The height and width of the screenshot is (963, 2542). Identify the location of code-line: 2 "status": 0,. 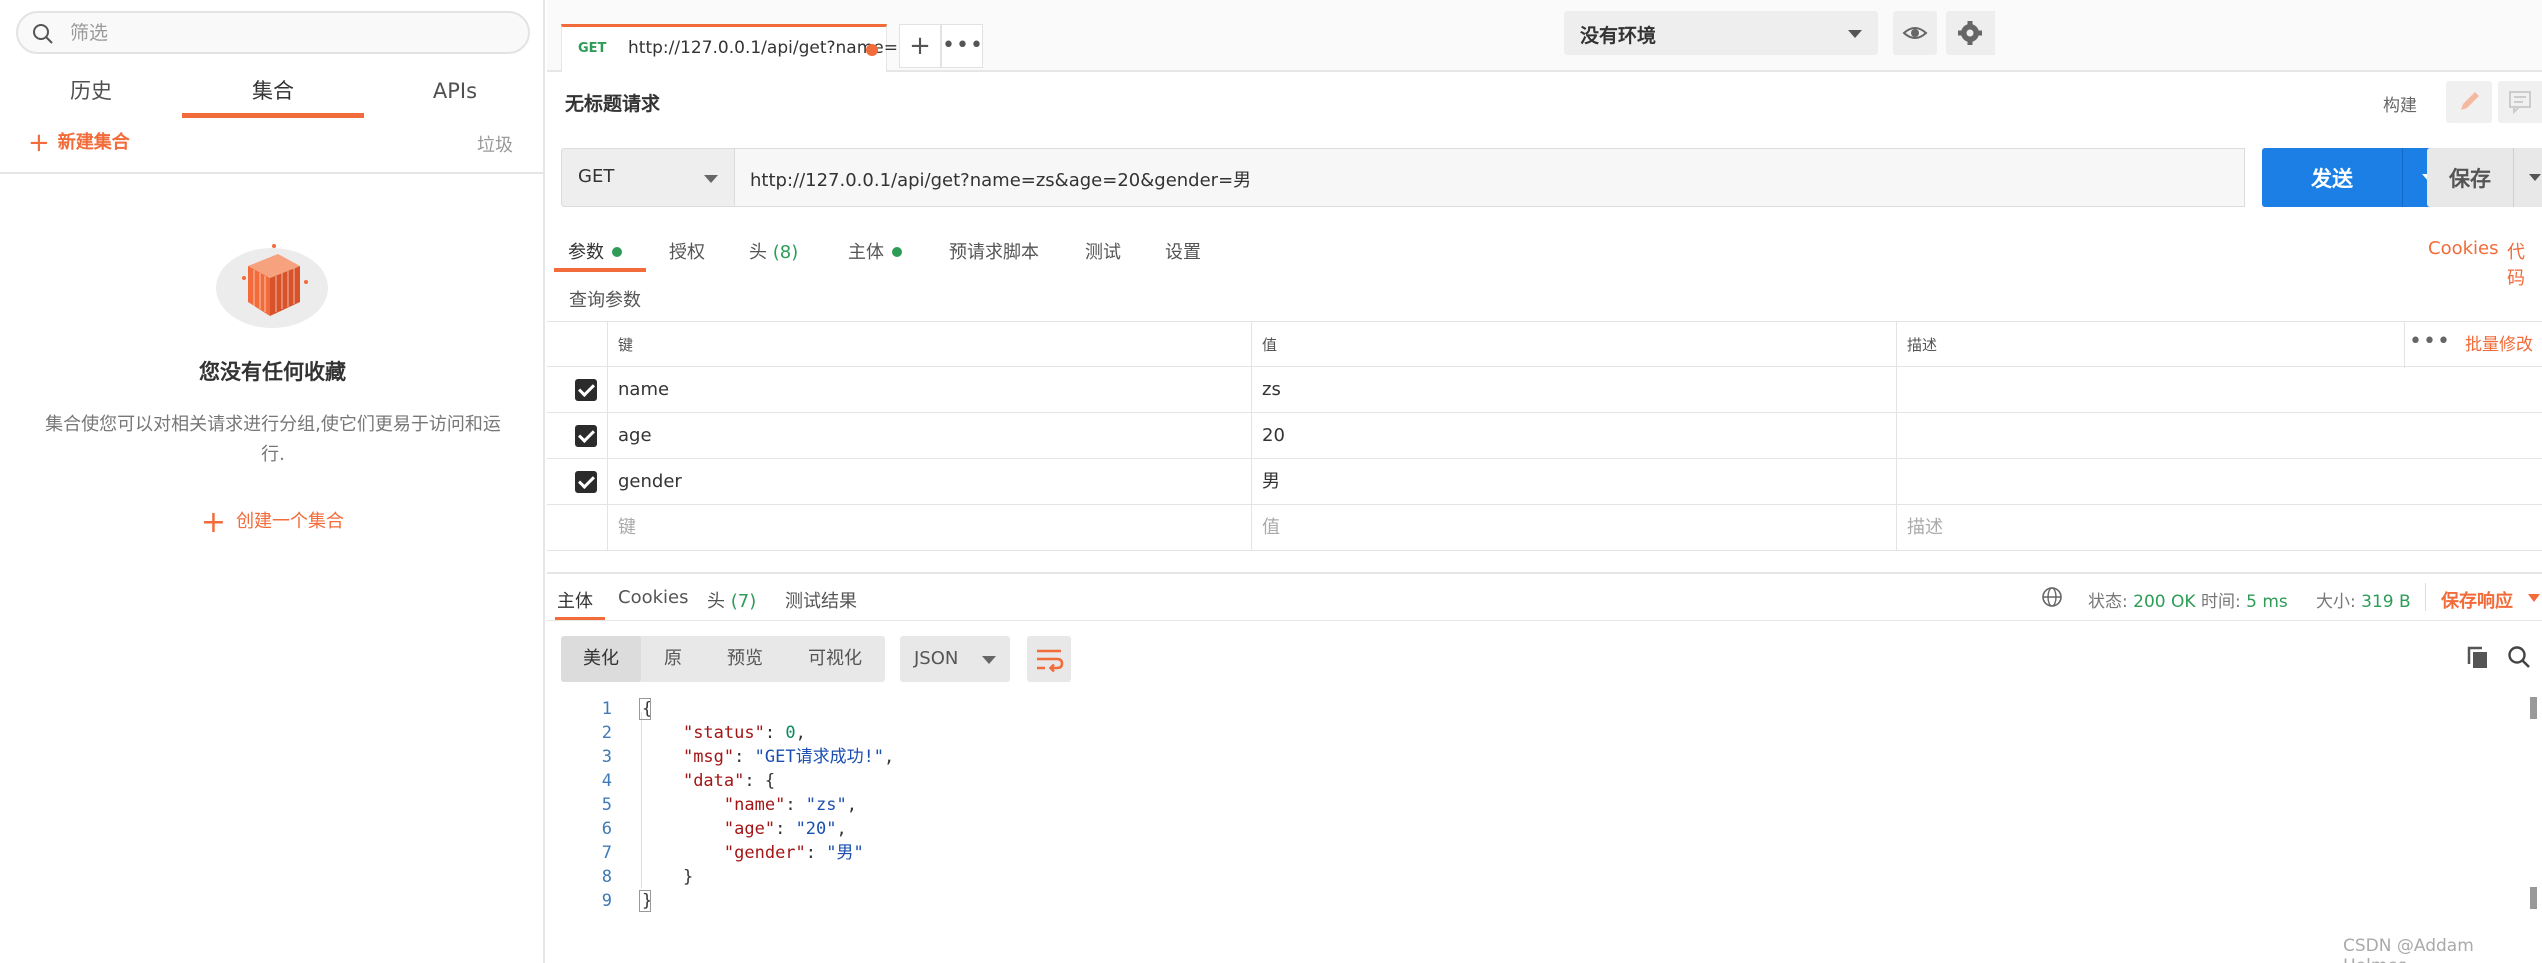
(1545, 733).